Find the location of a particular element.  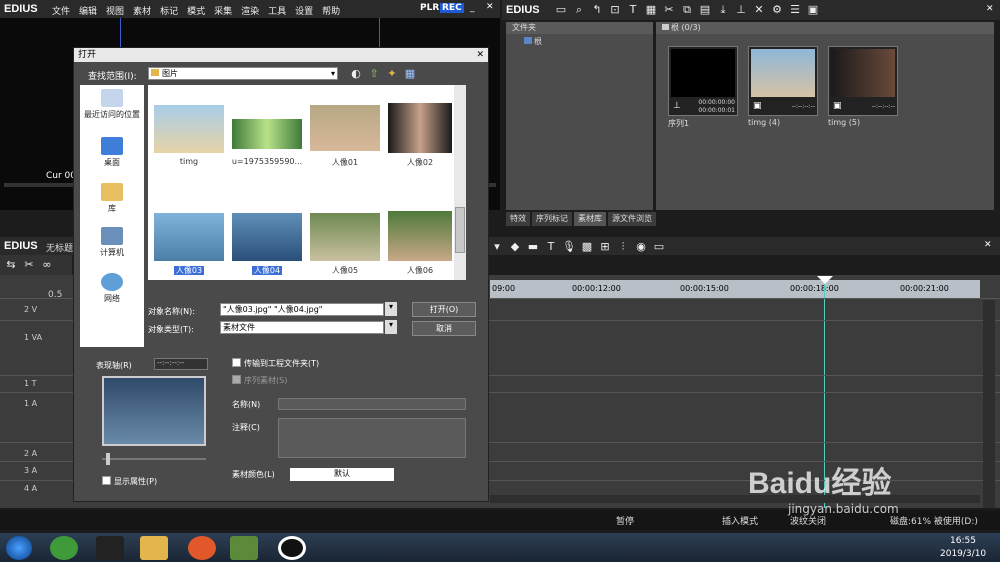

tab-effects: 特效 is located at coordinates (518, 219).